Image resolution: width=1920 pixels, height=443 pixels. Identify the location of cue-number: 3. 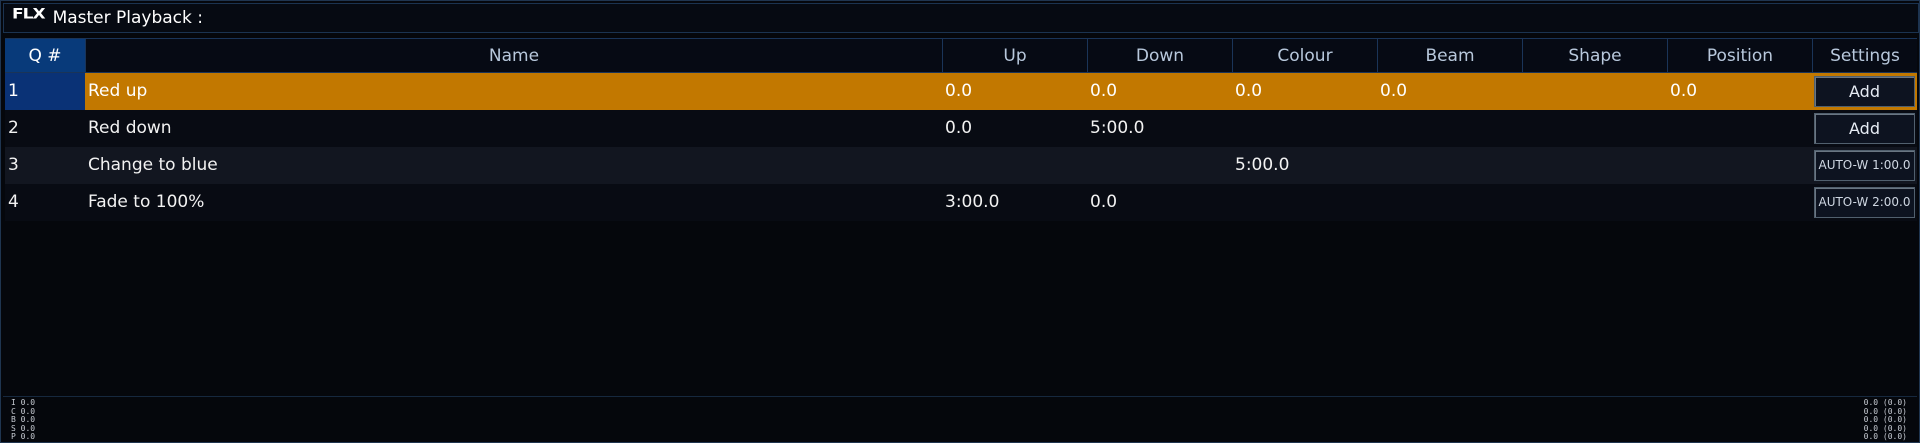
(45, 165).